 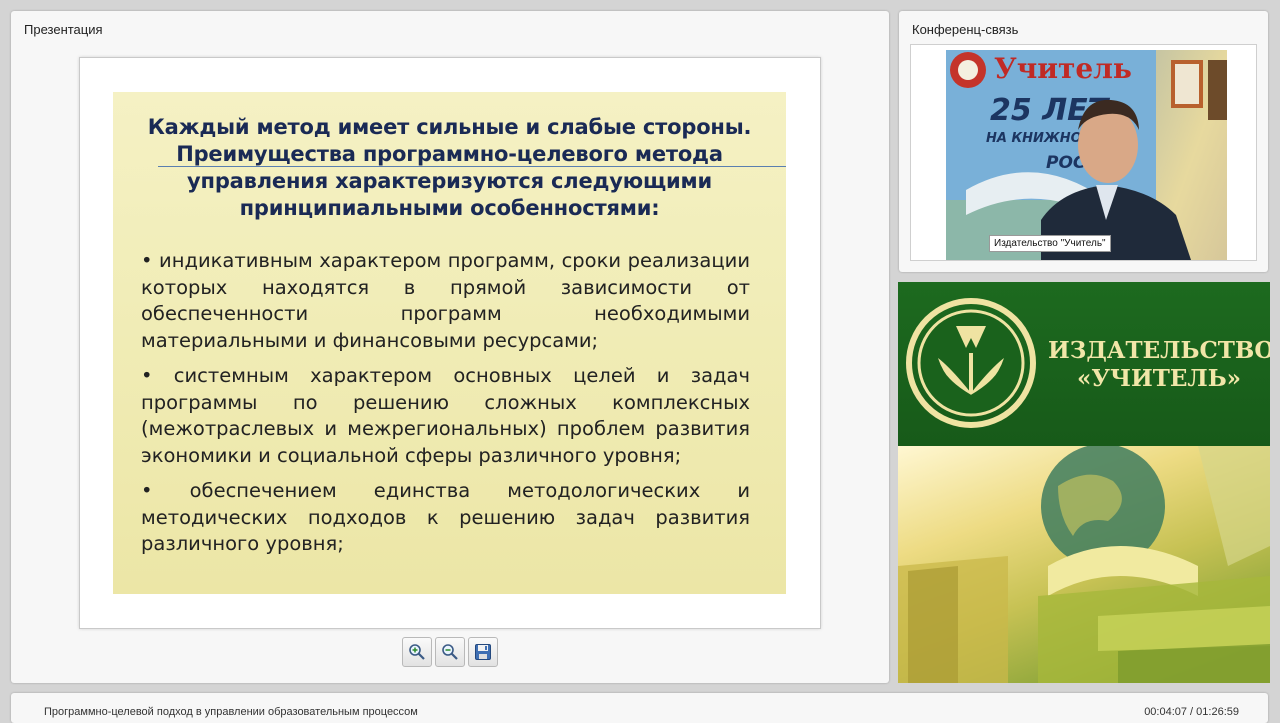 I want to click on slide-toolbar, so click(x=450, y=652).